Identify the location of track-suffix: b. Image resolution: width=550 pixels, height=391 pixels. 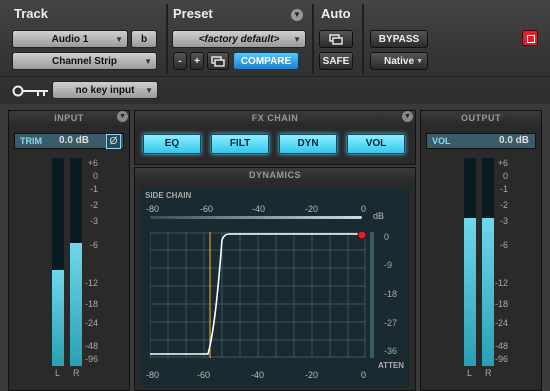
(144, 39).